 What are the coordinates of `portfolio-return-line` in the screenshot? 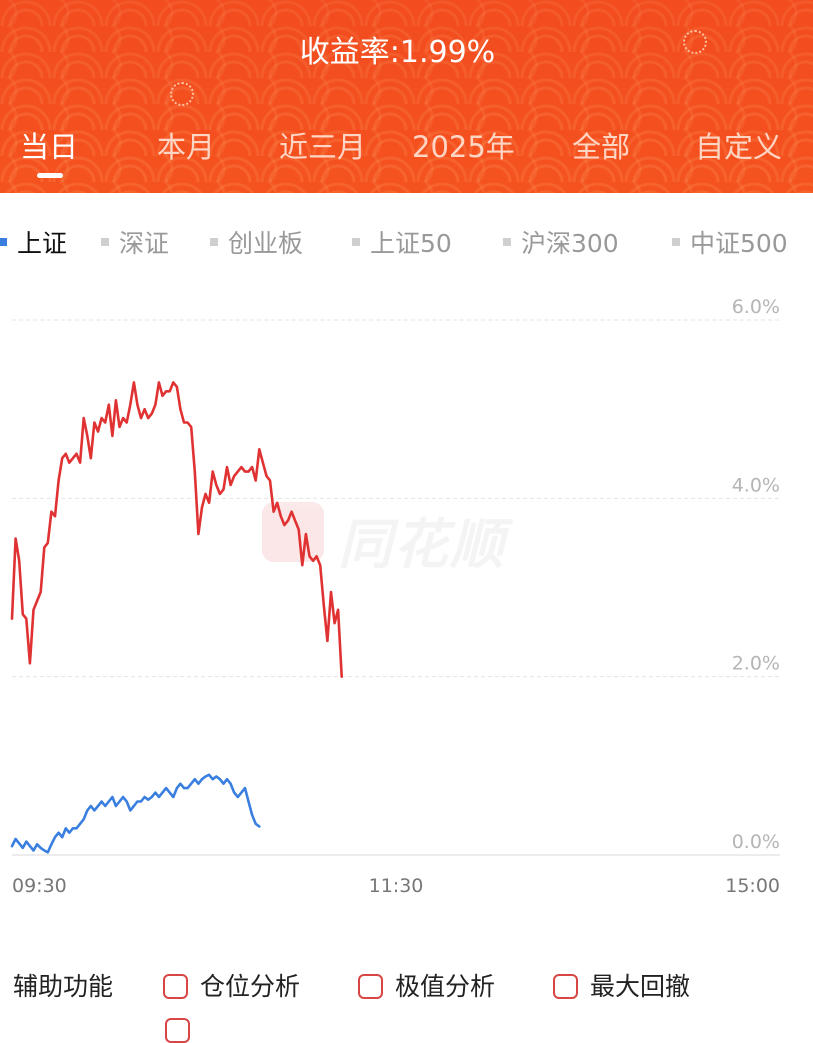 It's located at (177, 530).